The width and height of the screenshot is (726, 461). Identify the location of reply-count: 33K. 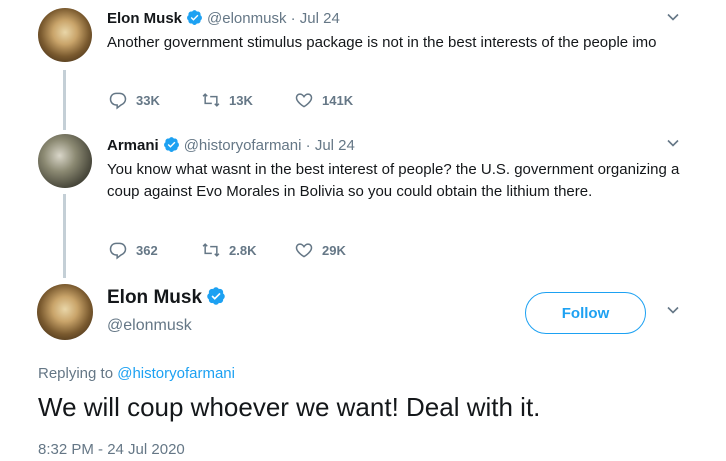
(148, 100).